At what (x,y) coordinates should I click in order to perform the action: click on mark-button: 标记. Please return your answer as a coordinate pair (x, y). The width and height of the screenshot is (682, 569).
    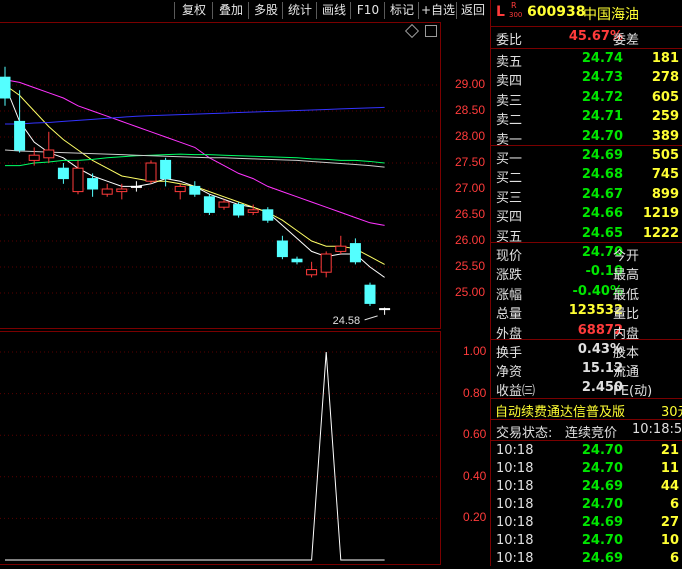
    Looking at the image, I should click on (401, 10).